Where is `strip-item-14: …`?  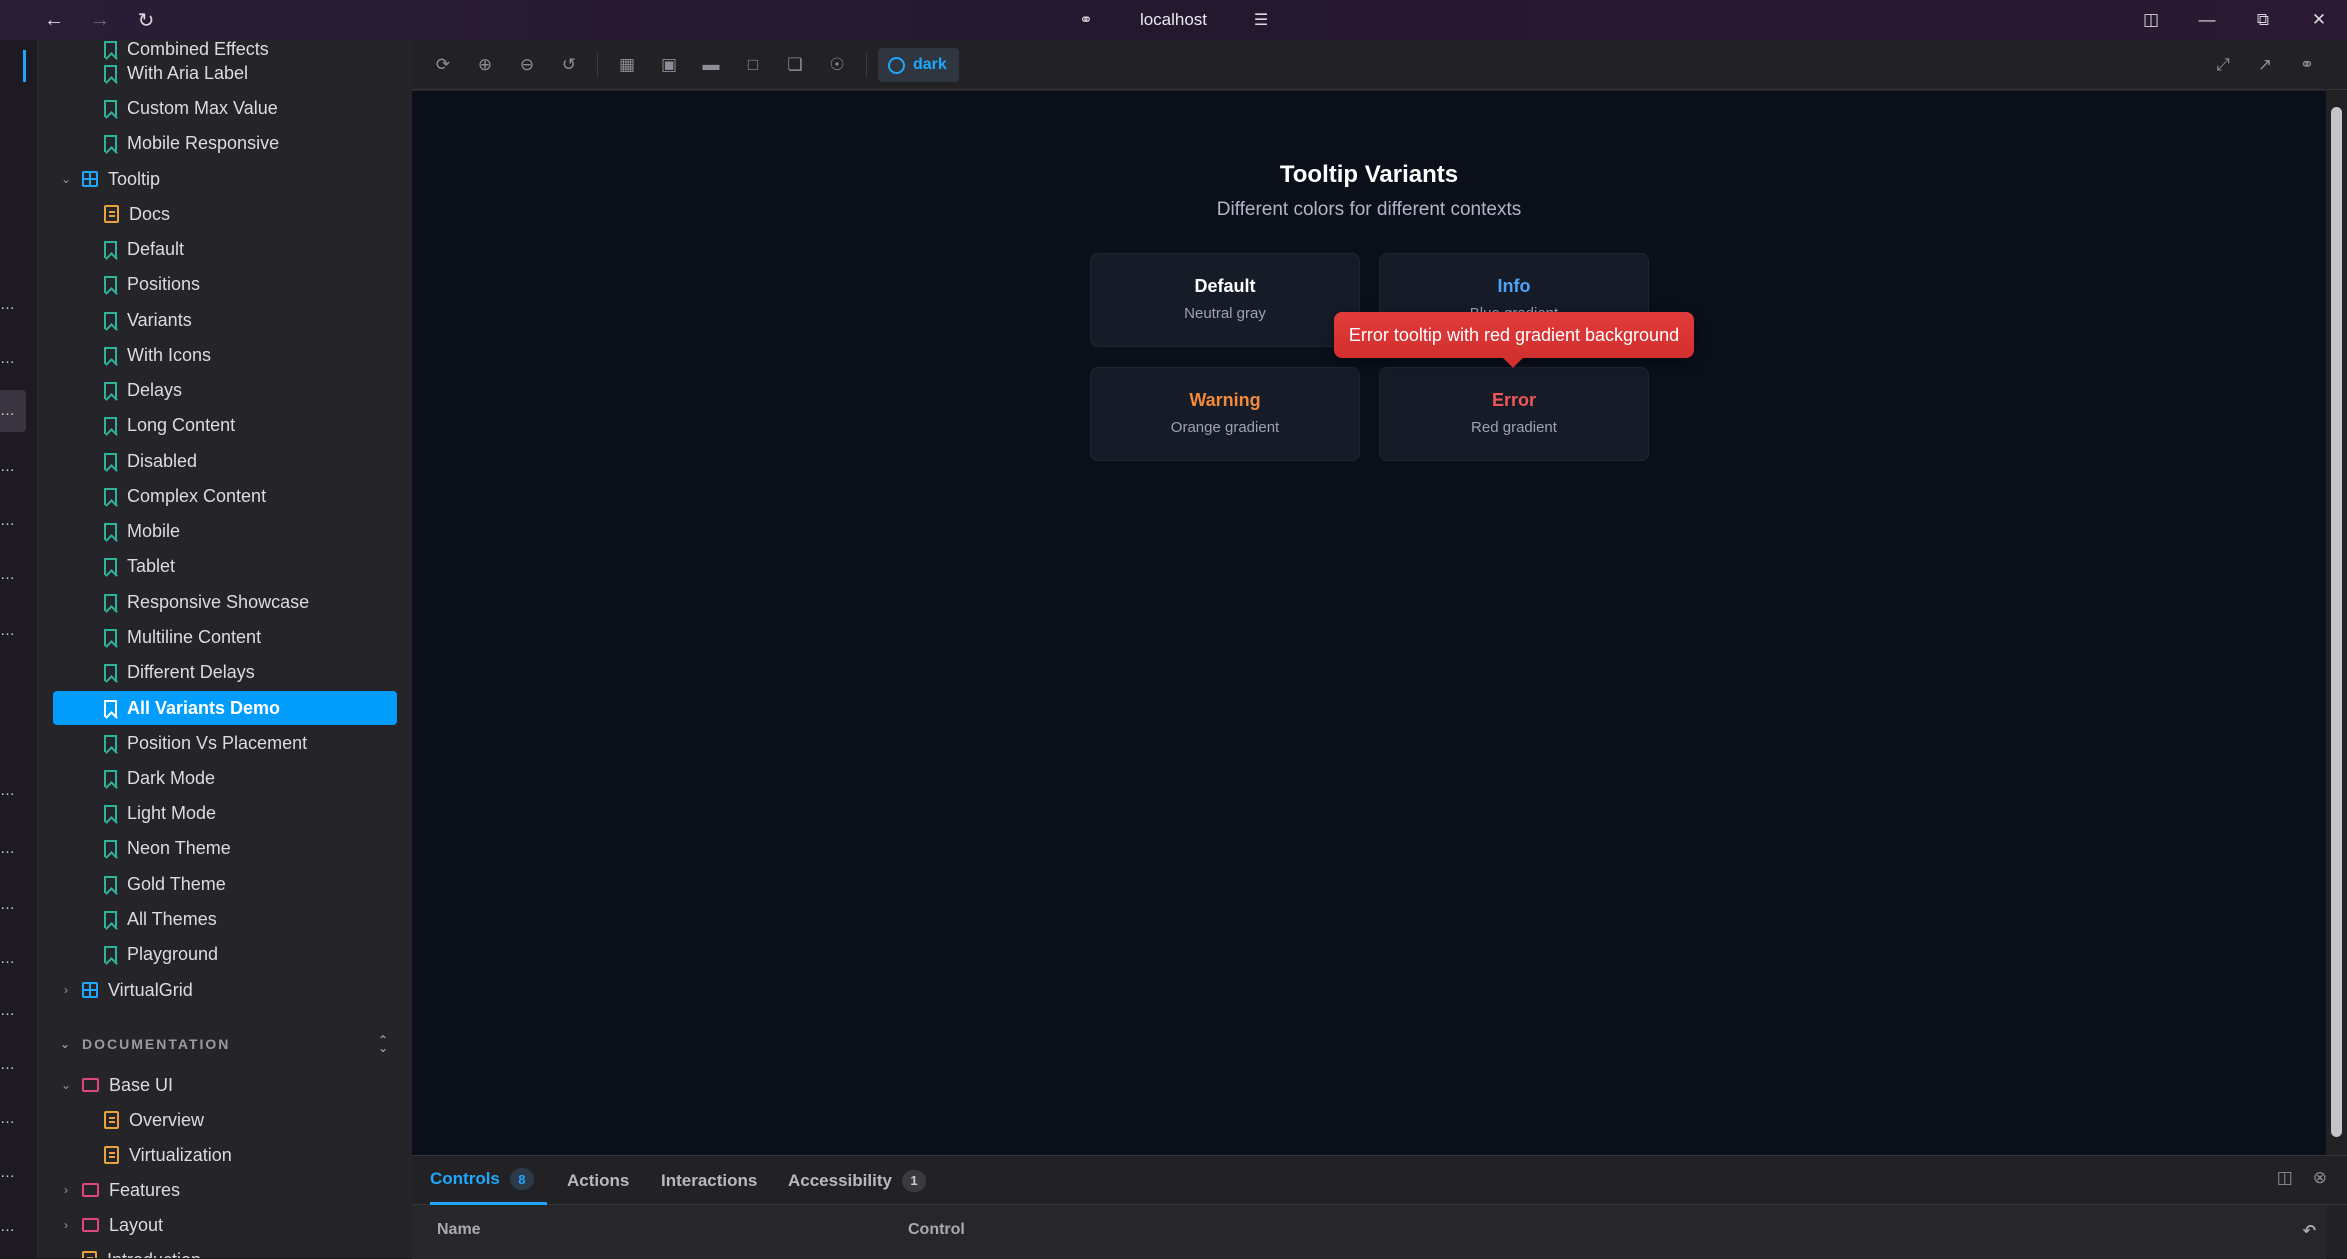
strip-item-14: … is located at coordinates (7, 1118).